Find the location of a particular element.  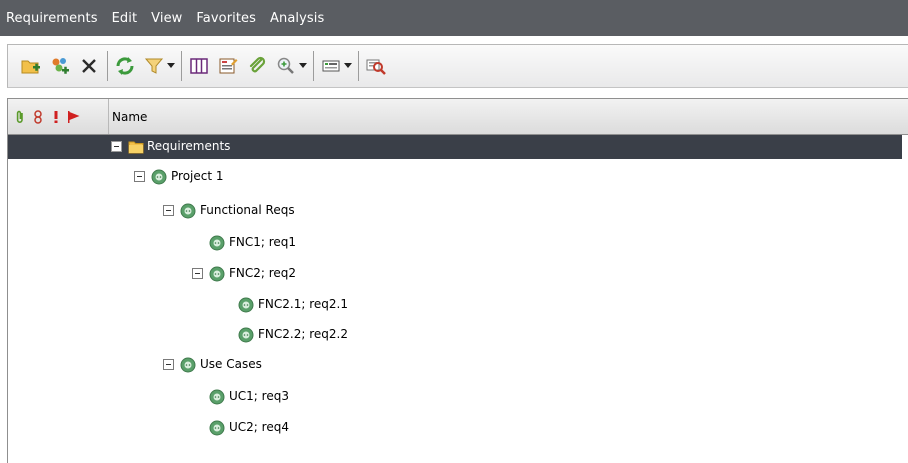

tree-row-uc1: UC1; req3 is located at coordinates (455, 397).